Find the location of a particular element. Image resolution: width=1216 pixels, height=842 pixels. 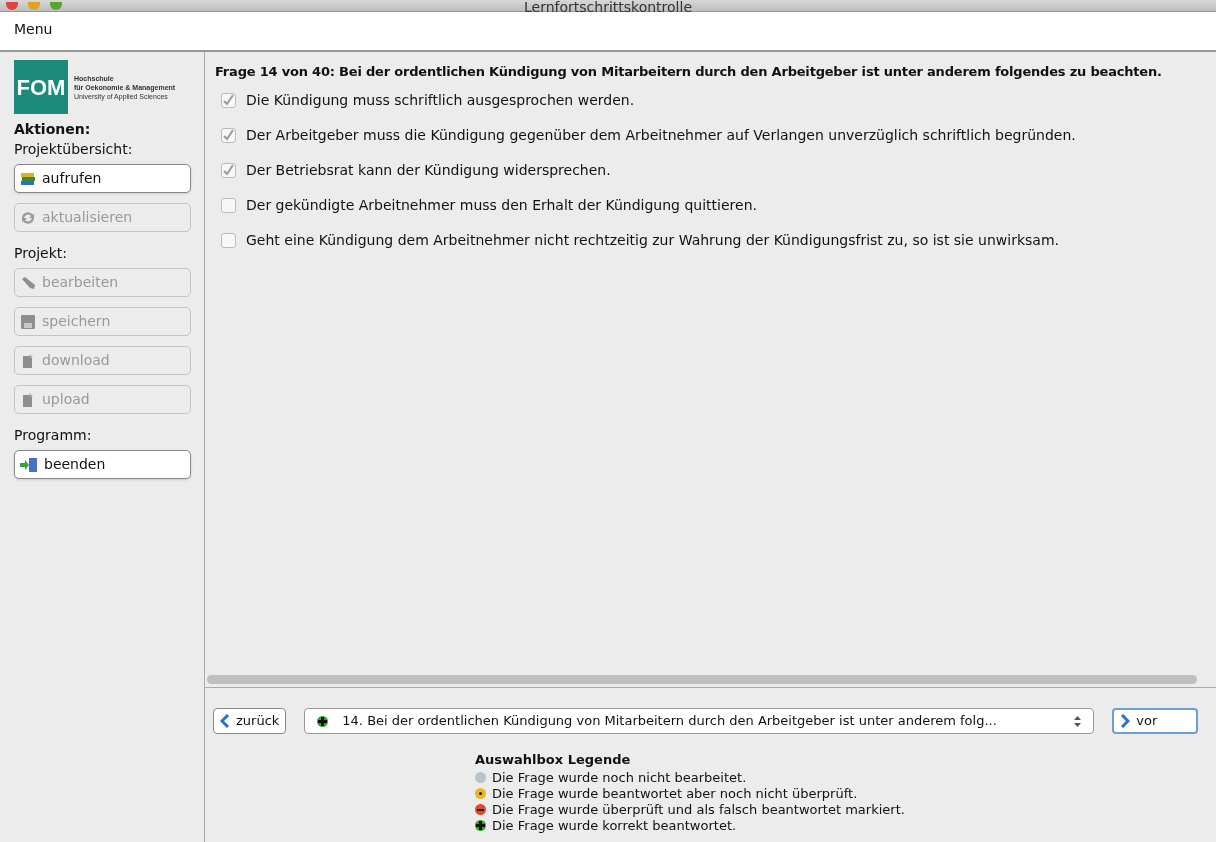

scrollbar is located at coordinates (702, 679).